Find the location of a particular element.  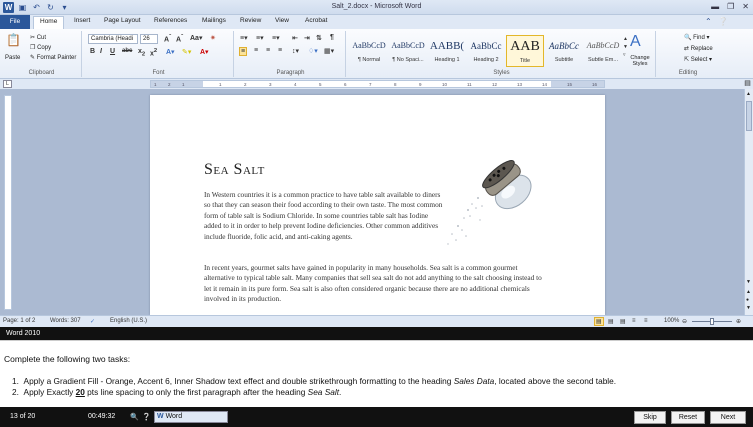

grow-font-button: Aˆ is located at coordinates (167, 38).